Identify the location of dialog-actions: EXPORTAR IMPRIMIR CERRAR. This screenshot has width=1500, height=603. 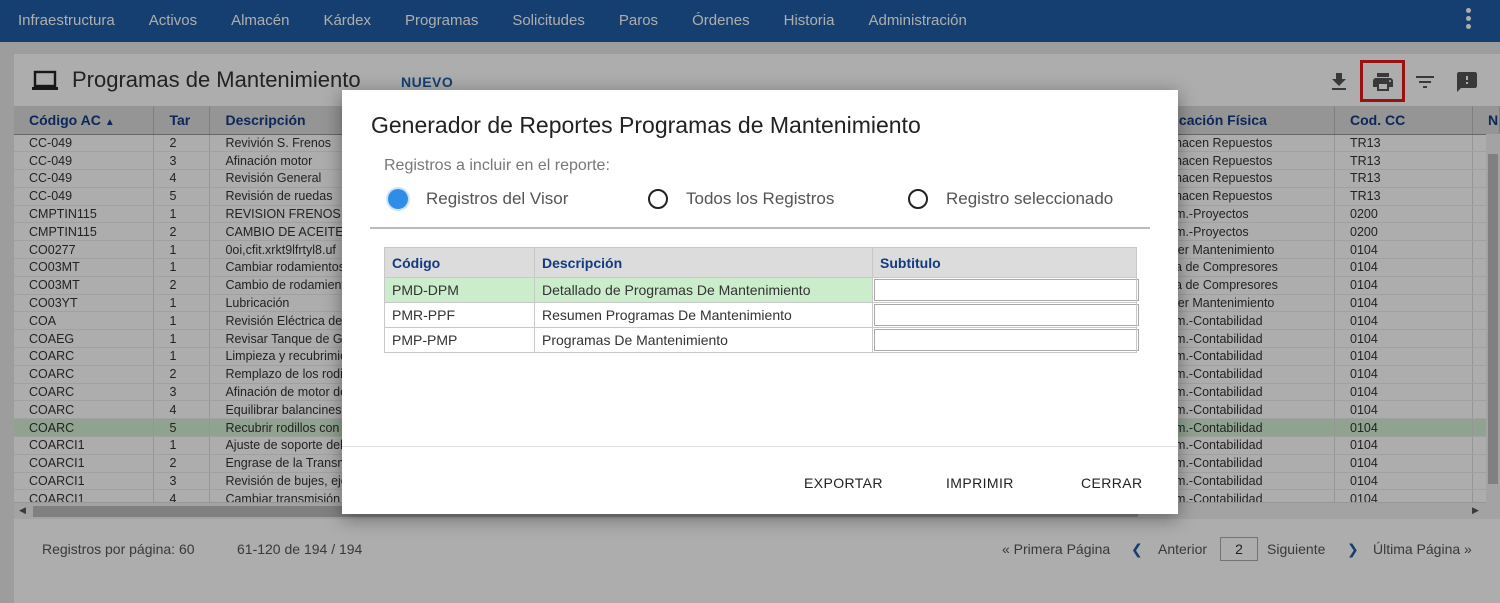
(760, 480).